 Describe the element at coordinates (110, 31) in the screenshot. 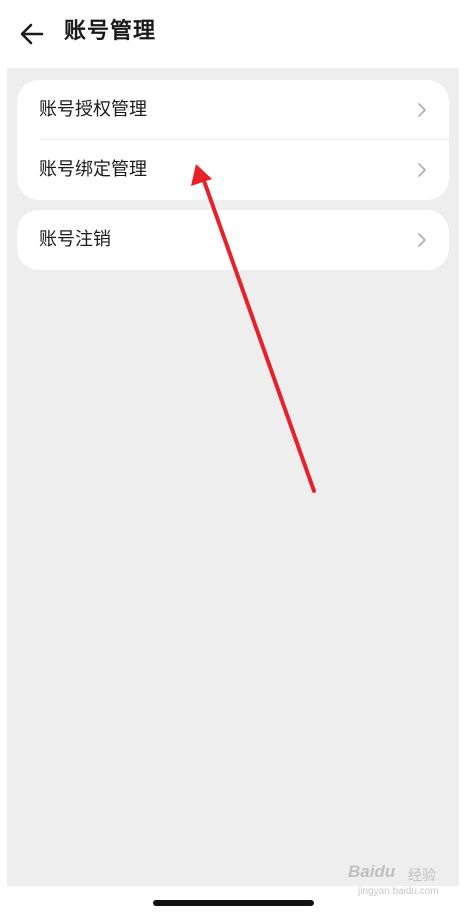

I see `page-title: 账号管理` at that location.